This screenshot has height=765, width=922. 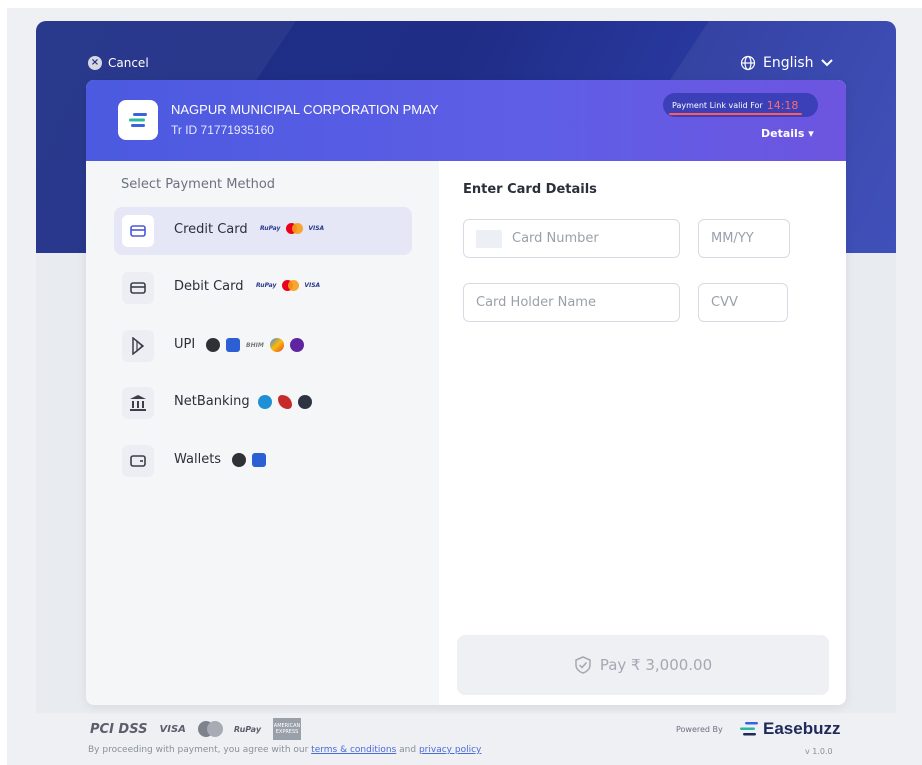 I want to click on wallet-logos, so click(x=249, y=460).